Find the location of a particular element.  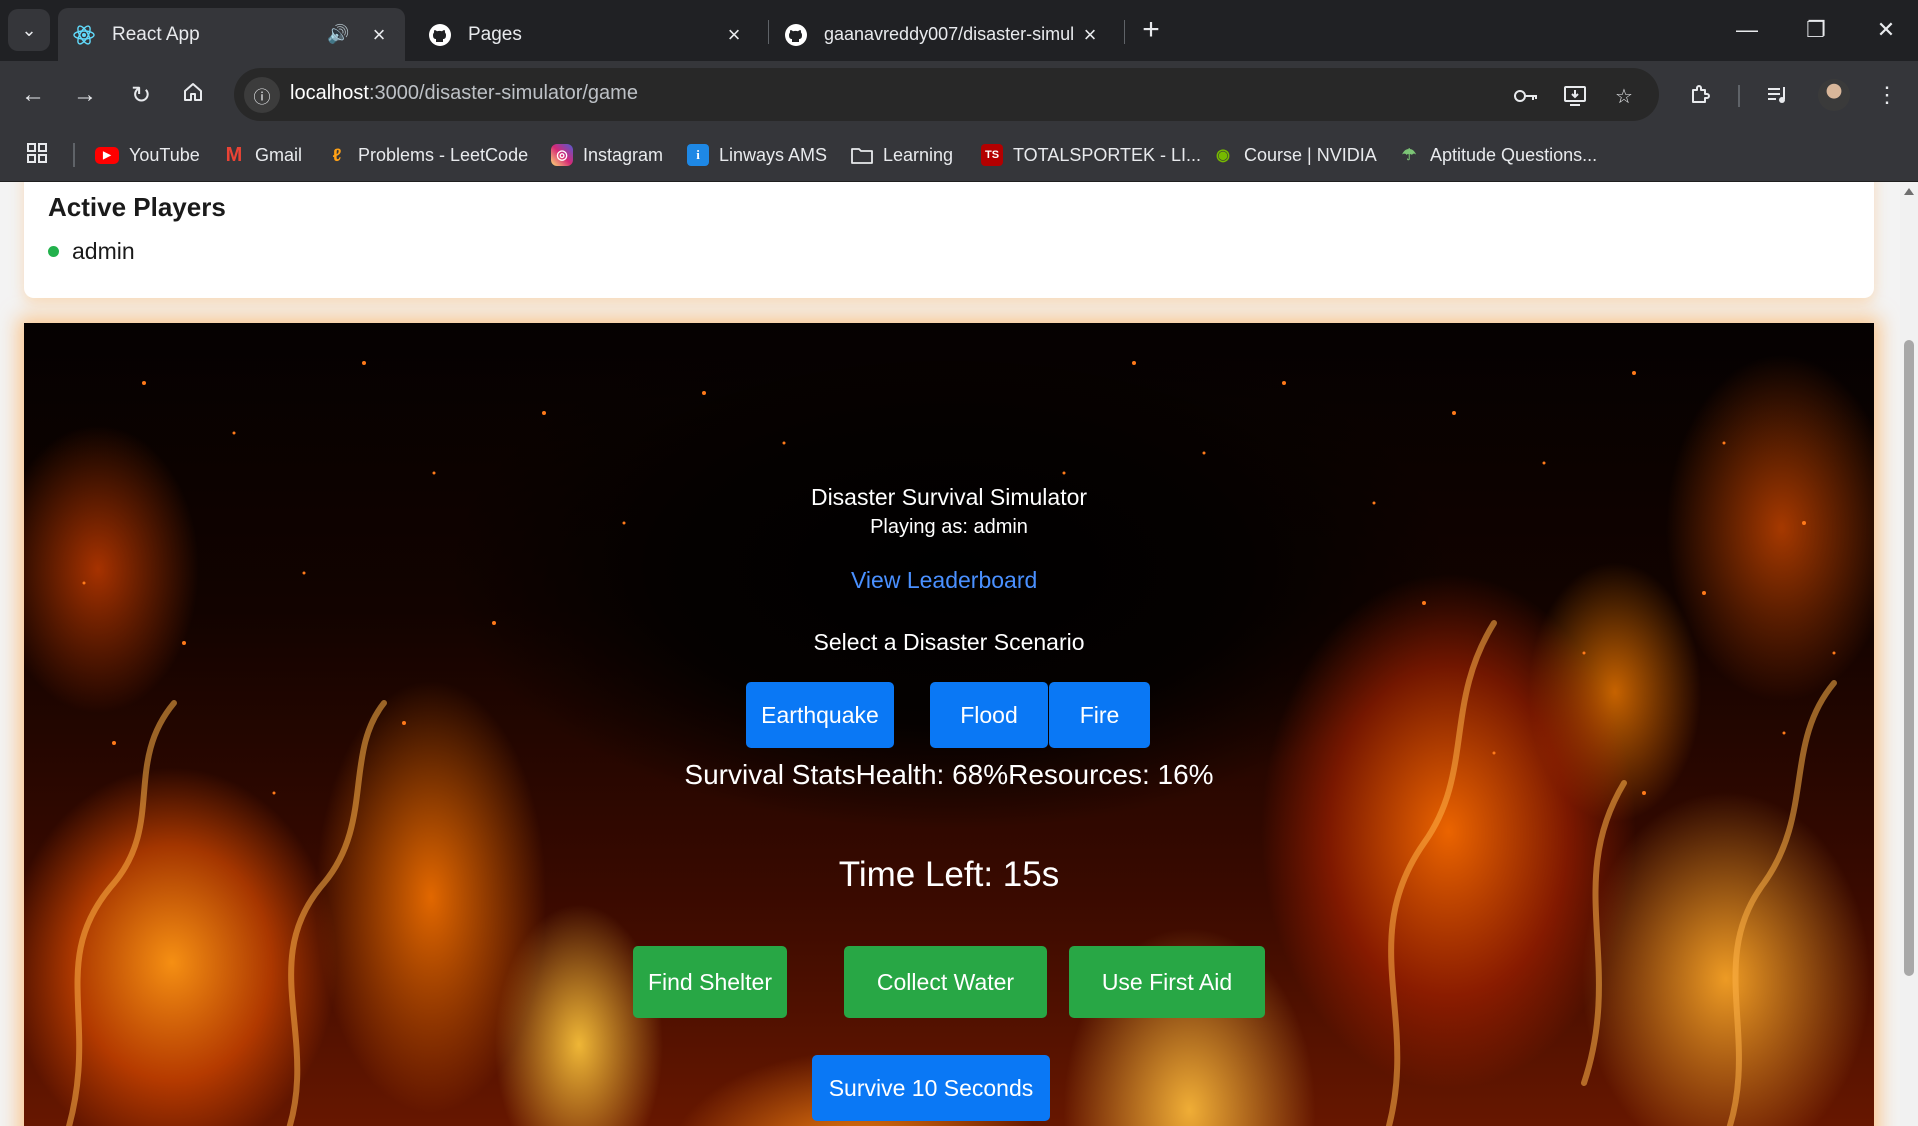

chevron-down-icon: ⌄ is located at coordinates (29, 29).